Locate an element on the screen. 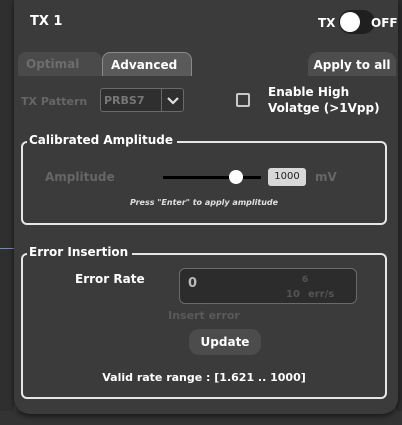 This screenshot has width=402, height=425. amplitude-label: Amplitude is located at coordinates (80, 177).